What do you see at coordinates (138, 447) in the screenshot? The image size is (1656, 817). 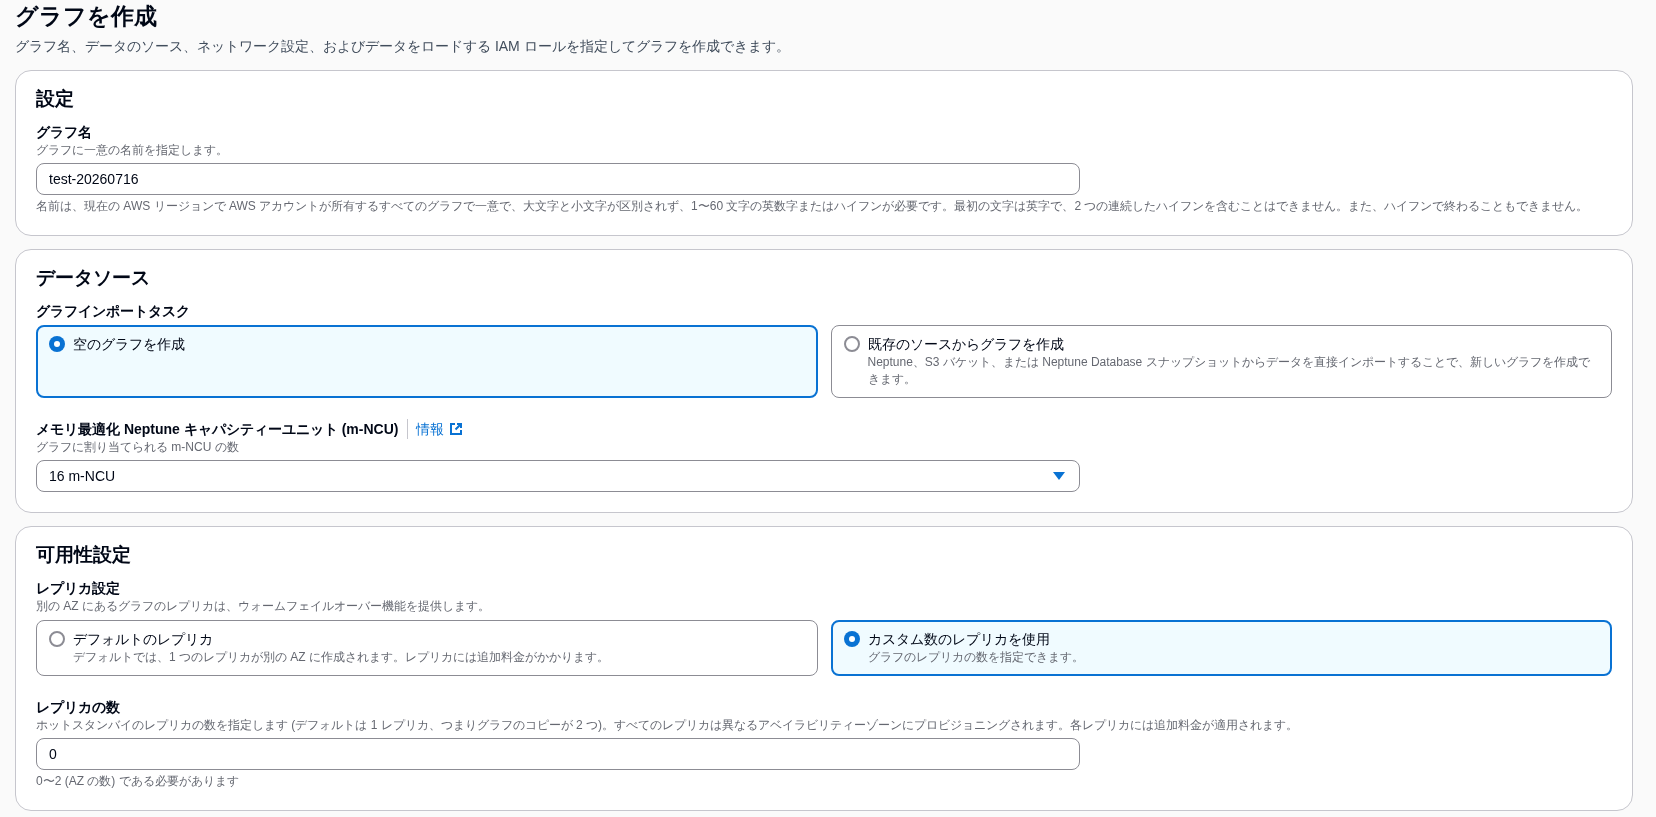 I see `field-description: グラフに割り当てられる m-NCU の数` at bounding box center [138, 447].